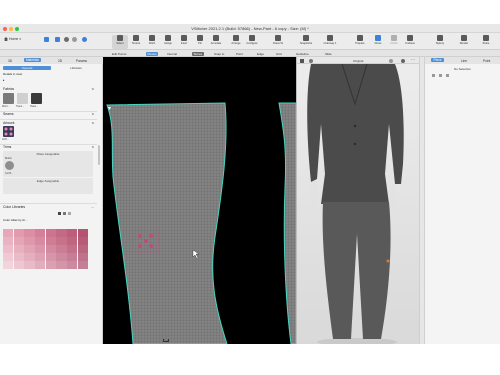  Describe the element at coordinates (302, 54) in the screenshot. I see `snap-guideline-toggle: Guideline` at that location.